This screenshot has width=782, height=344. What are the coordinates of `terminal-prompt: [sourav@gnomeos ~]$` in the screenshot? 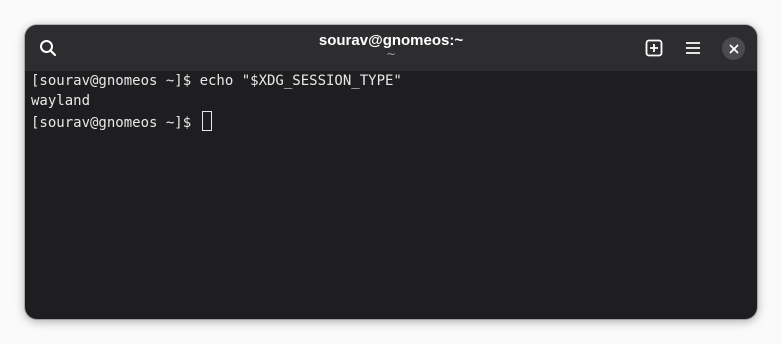 It's located at (115, 123).